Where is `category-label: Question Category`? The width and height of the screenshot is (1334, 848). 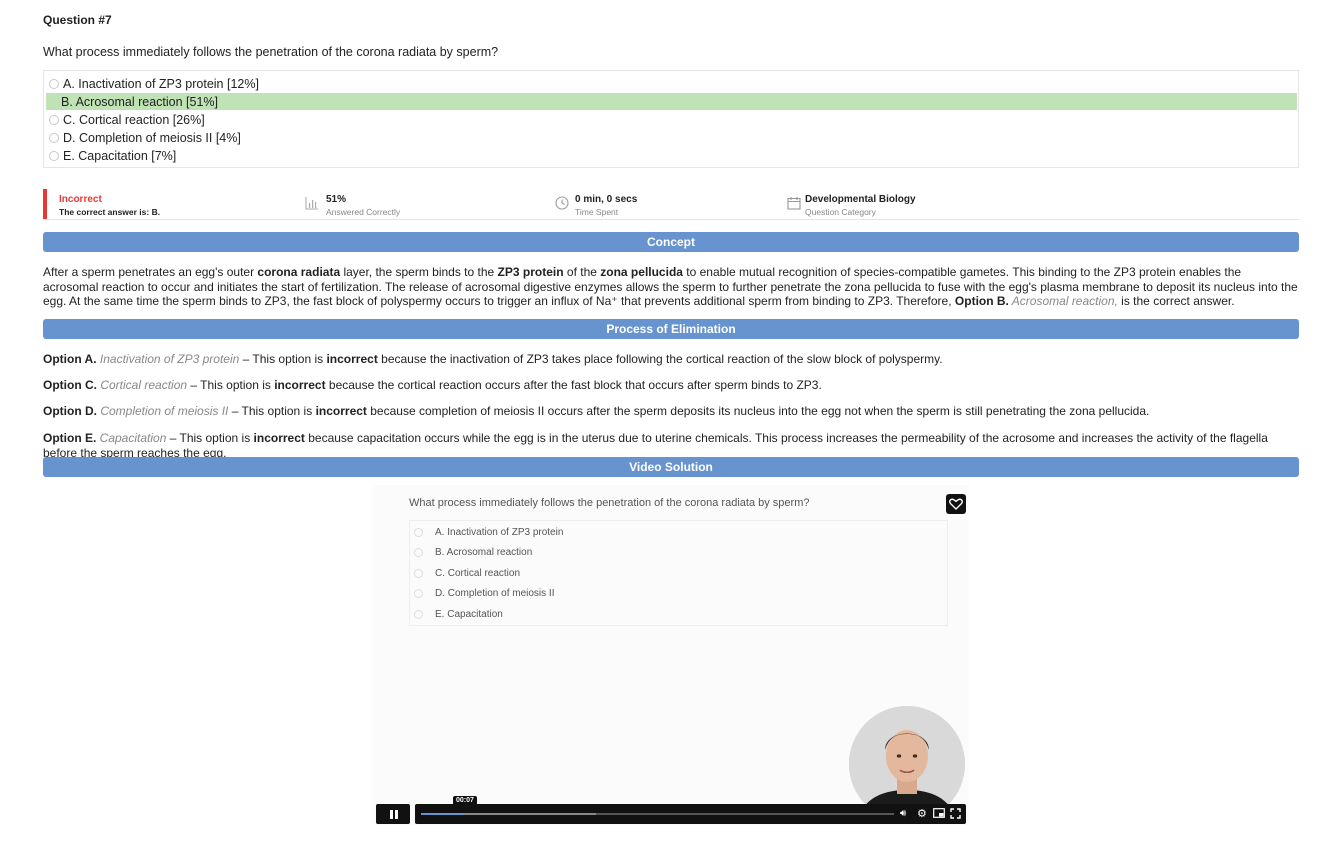 category-label: Question Category is located at coordinates (840, 212).